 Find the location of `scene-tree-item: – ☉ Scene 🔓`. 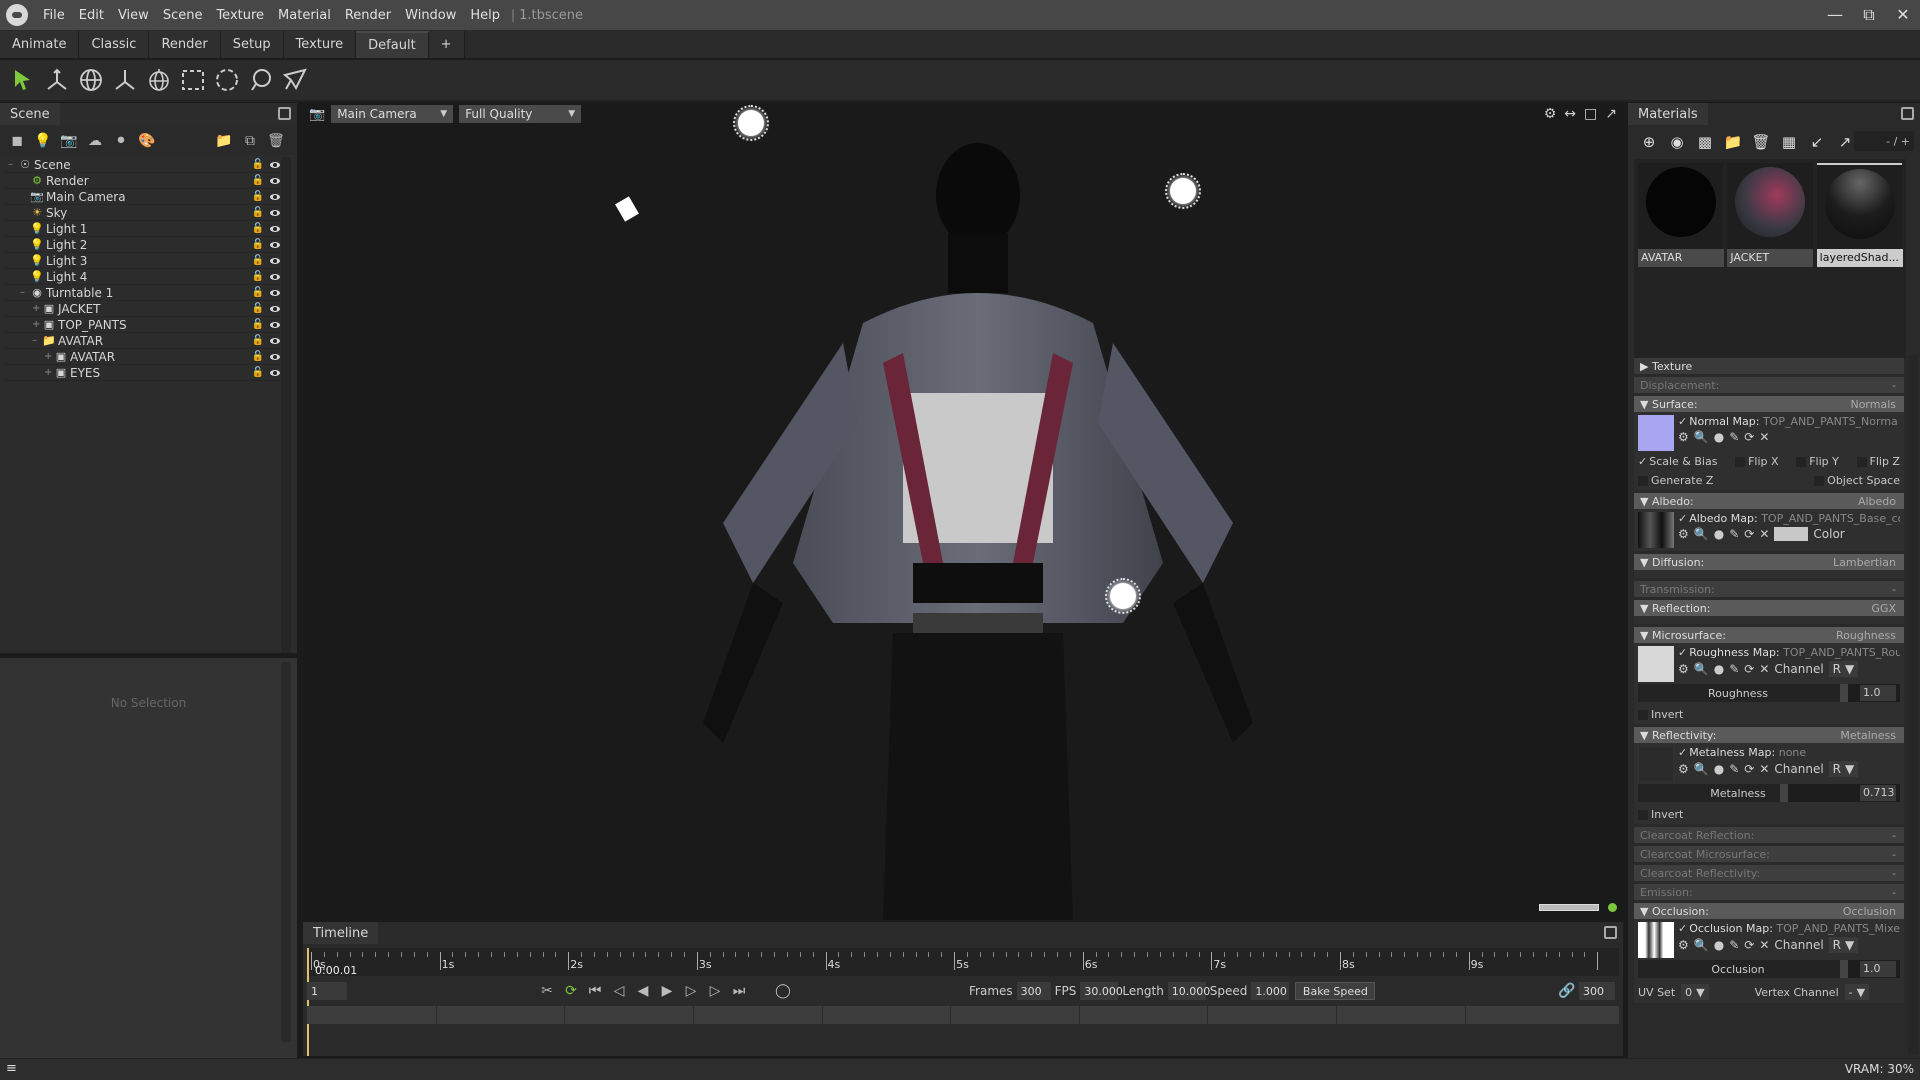

scene-tree-item: – ☉ Scene 🔓 is located at coordinates (144, 165).